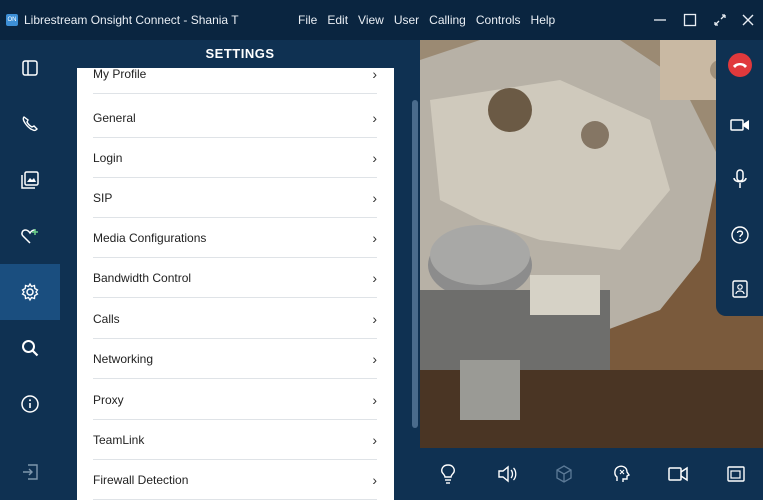 Image resolution: width=763 pixels, height=500 pixels. Describe the element at coordinates (337, 20) in the screenshot. I see `menu-edit: Edit` at that location.